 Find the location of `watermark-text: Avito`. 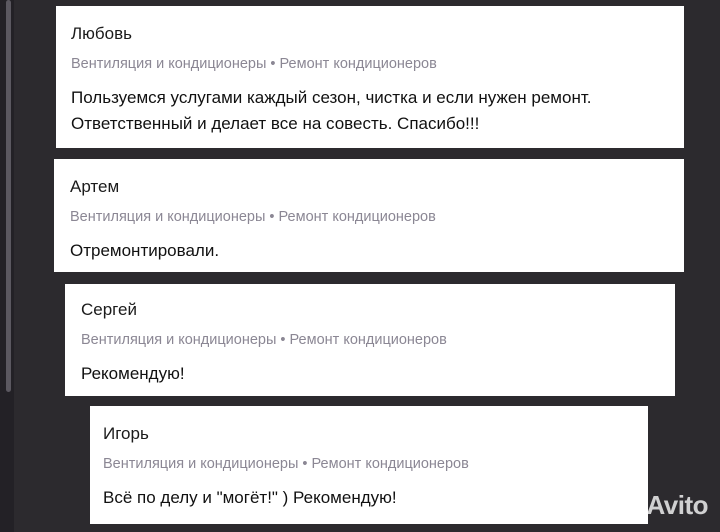

watermark-text: Avito is located at coordinates (677, 504).